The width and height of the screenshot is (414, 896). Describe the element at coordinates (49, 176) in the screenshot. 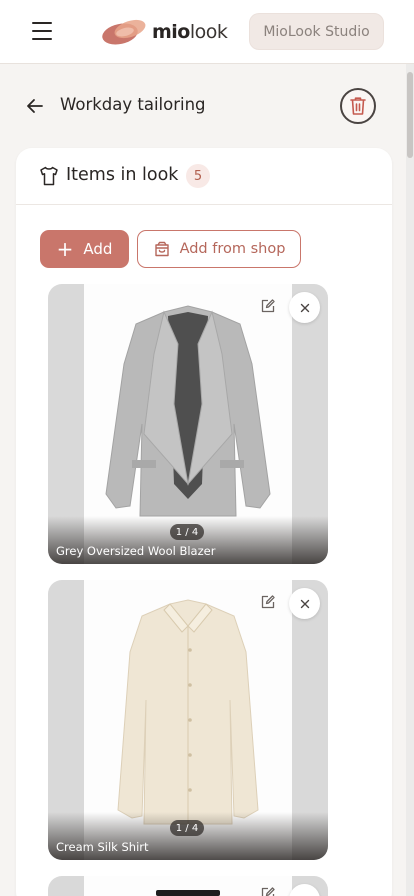

I see `shirt-icon` at that location.